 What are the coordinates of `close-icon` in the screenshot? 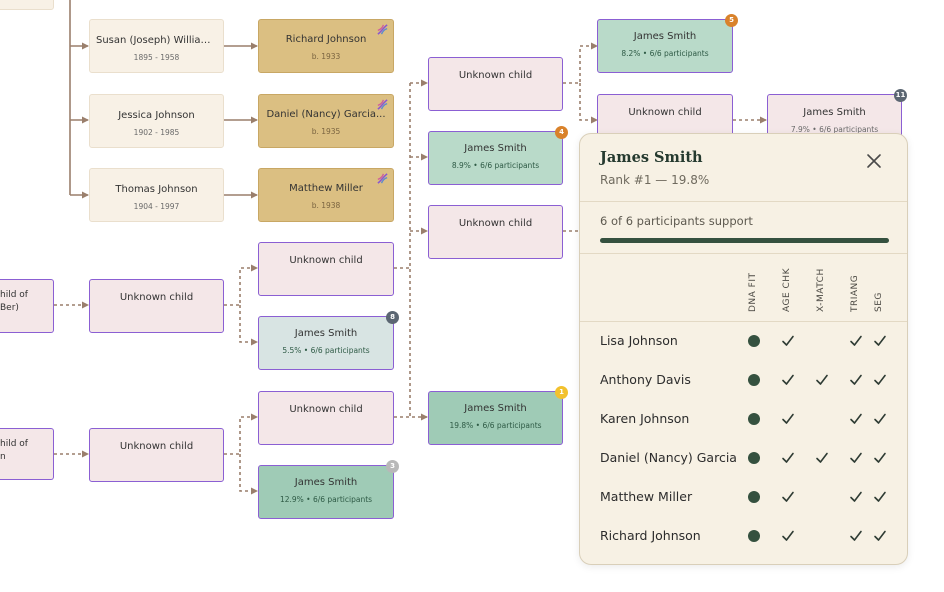 It's located at (874, 161).